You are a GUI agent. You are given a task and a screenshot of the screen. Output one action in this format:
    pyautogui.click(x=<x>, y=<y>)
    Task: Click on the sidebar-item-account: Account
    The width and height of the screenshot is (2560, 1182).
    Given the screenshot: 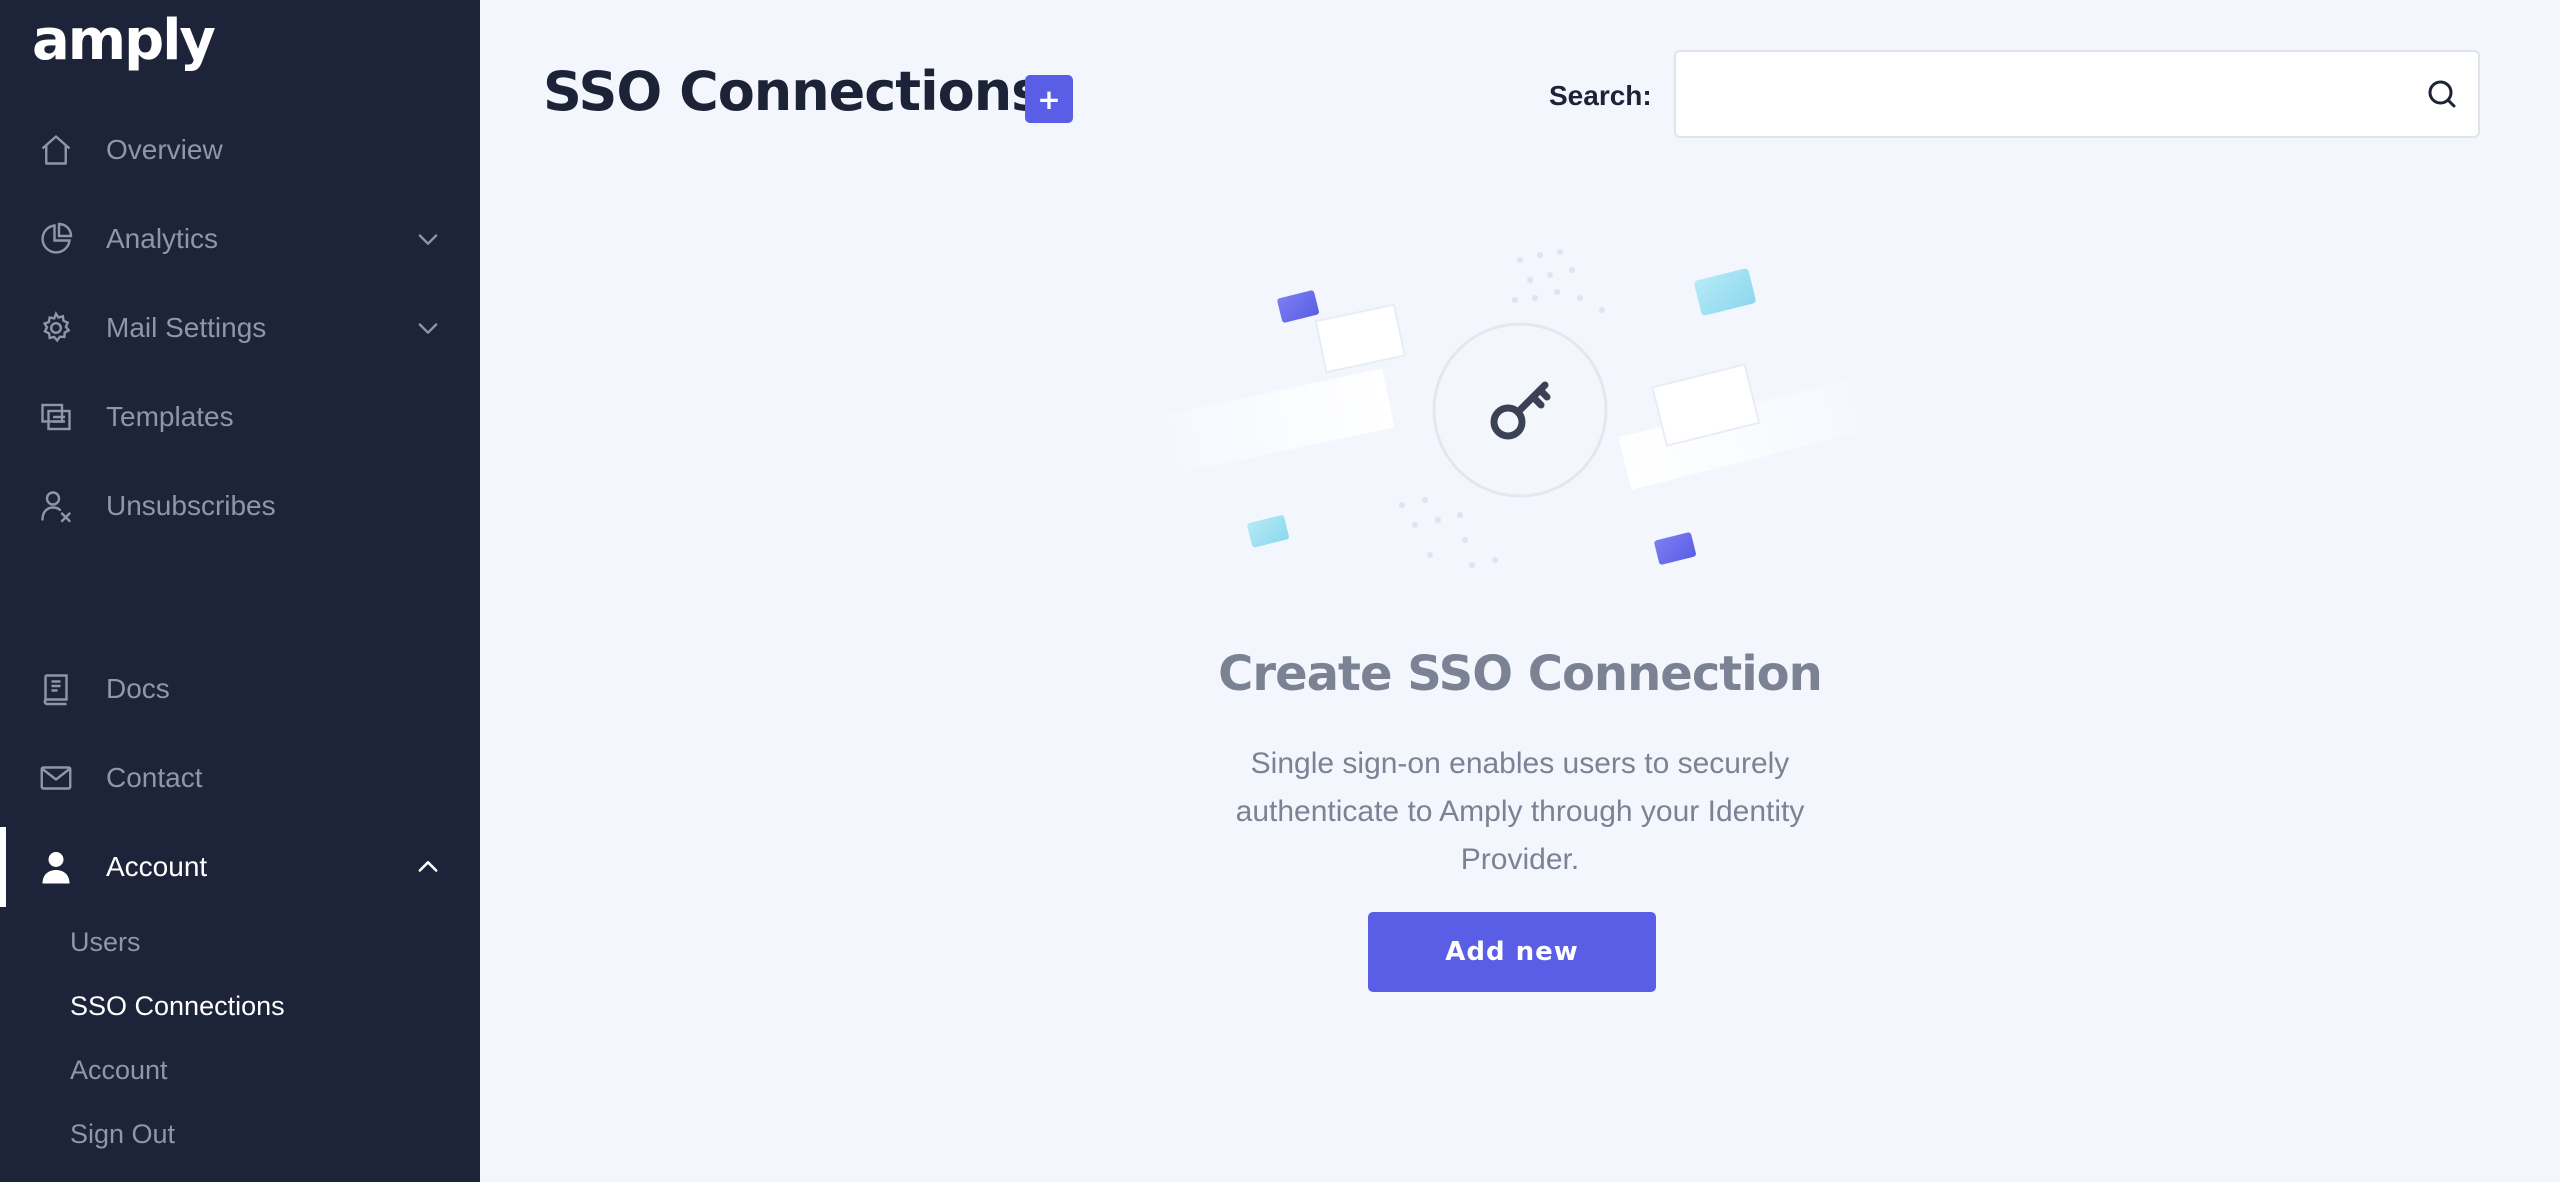 What is the action you would take?
    pyautogui.click(x=240, y=867)
    